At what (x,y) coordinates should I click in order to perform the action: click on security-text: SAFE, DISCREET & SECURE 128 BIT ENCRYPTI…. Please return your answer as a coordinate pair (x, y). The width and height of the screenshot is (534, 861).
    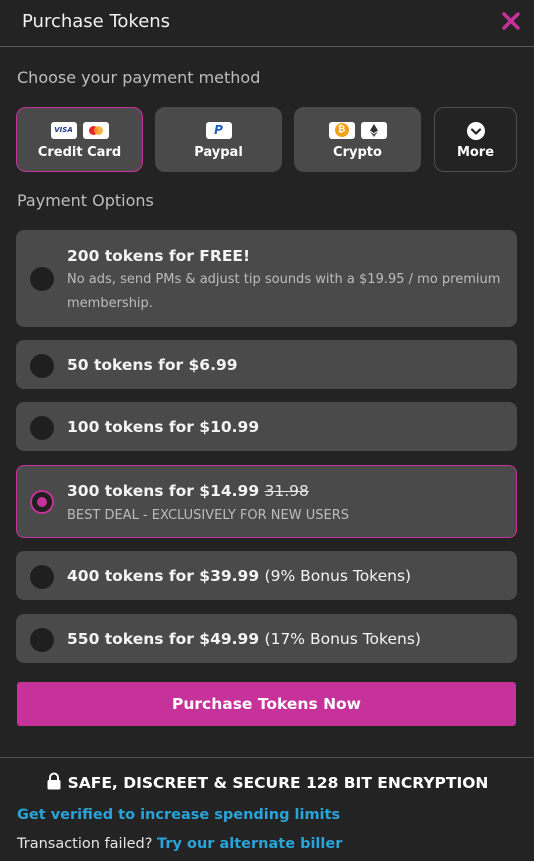
    Looking at the image, I should click on (278, 783).